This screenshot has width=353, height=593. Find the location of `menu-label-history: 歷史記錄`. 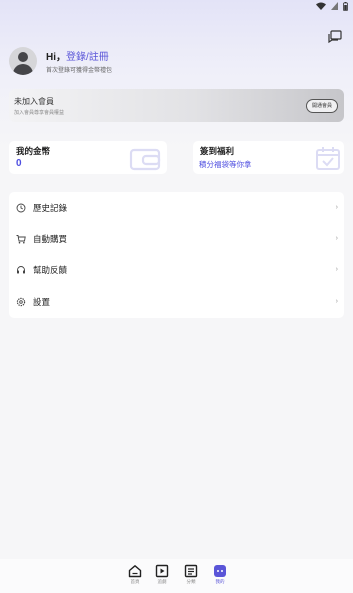

menu-label-history: 歷史記錄 is located at coordinates (50, 207).